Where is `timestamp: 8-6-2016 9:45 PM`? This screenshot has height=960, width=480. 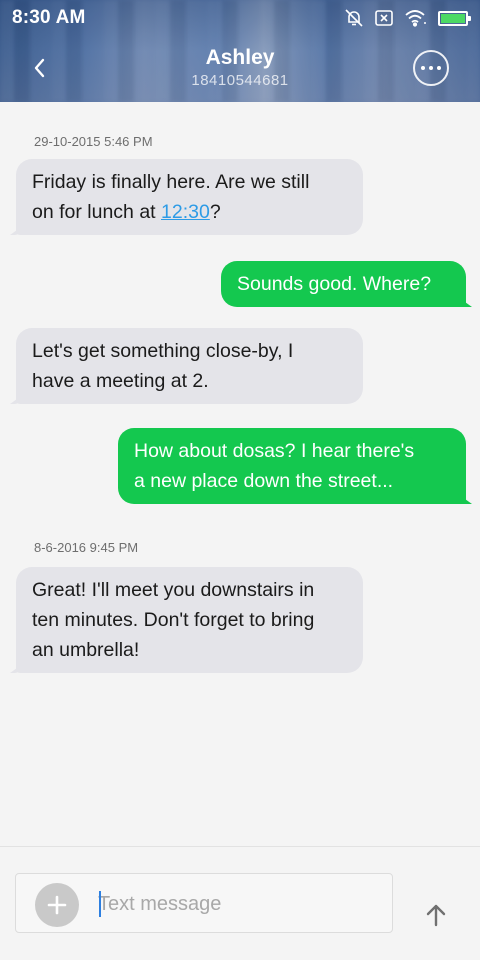
timestamp: 8-6-2016 9:45 PM is located at coordinates (86, 547).